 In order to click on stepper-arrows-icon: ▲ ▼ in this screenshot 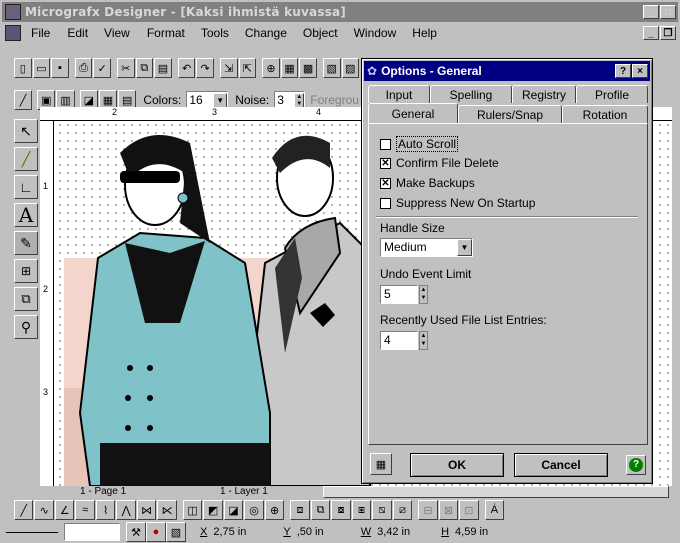, I will do `click(299, 100)`.